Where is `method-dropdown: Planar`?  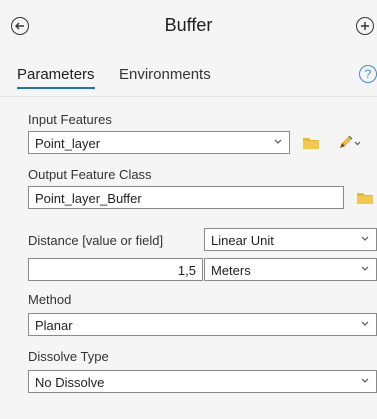 method-dropdown: Planar is located at coordinates (202, 324).